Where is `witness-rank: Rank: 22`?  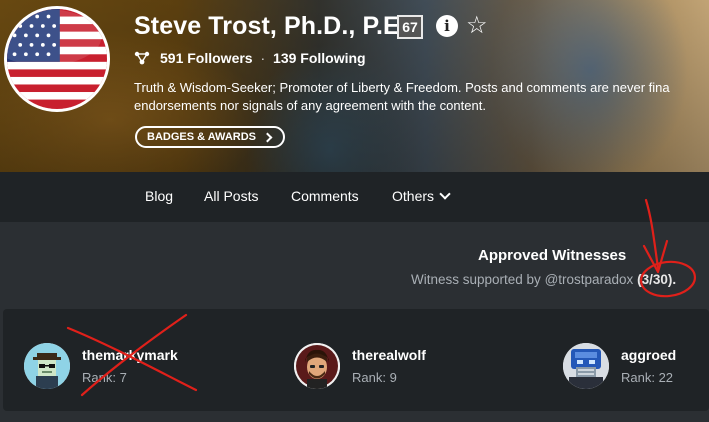 witness-rank: Rank: 22 is located at coordinates (647, 377).